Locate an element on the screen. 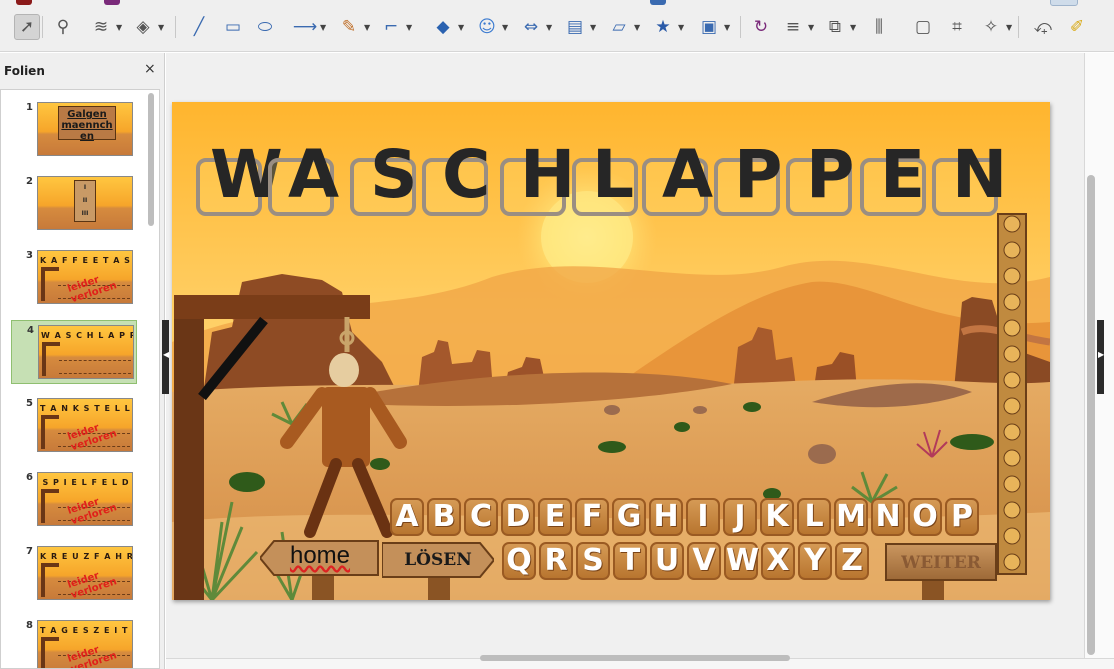  sidebar-toggle-icon is located at coordinates (1064, 3).